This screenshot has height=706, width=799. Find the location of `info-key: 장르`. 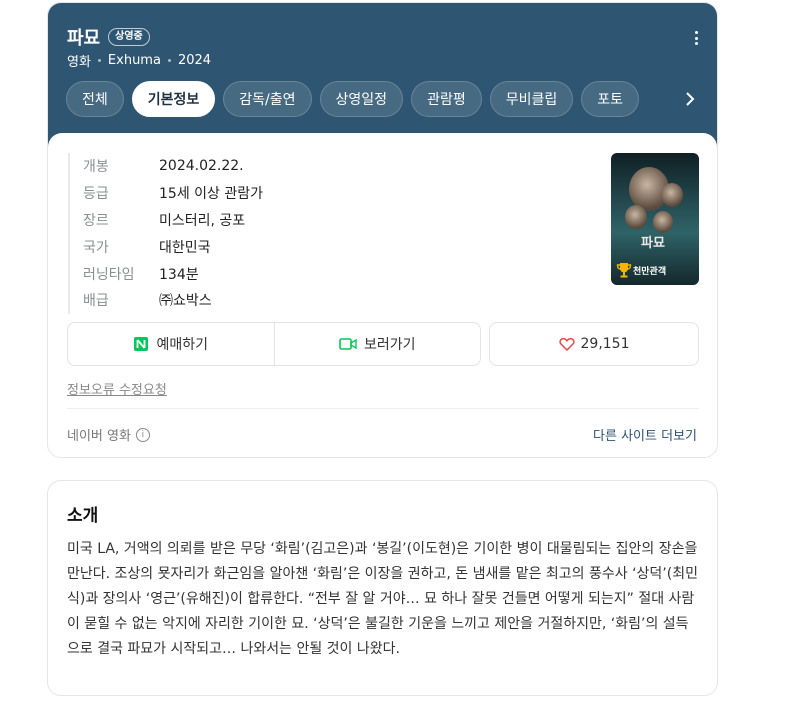

info-key: 장르 is located at coordinates (96, 220).